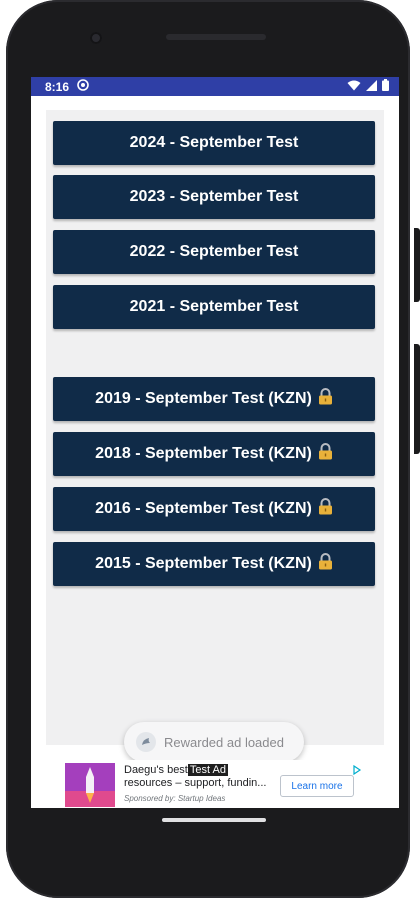 This screenshot has width=420, height=900. What do you see at coordinates (371, 86) in the screenshot?
I see `cell-signal-icon` at bounding box center [371, 86].